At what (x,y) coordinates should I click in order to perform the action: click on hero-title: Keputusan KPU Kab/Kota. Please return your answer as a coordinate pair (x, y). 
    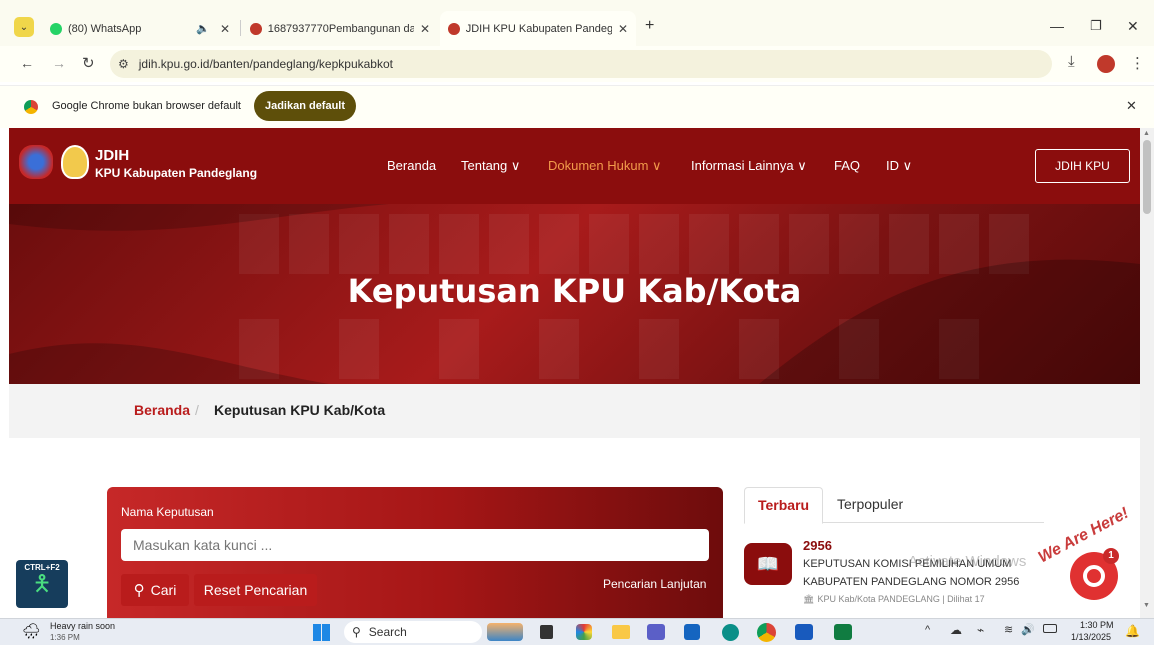
    Looking at the image, I should click on (574, 291).